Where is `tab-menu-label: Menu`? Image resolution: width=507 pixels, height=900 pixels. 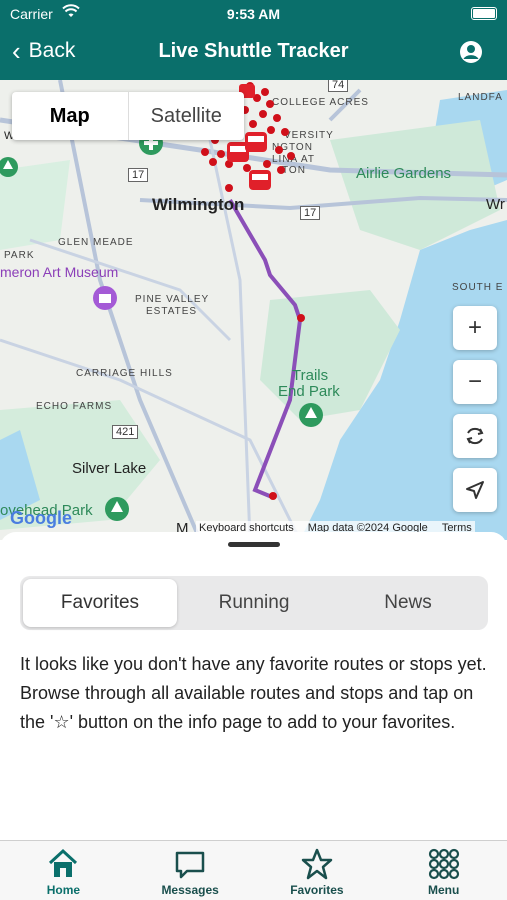
tab-menu-label: Menu is located at coordinates (443, 890).